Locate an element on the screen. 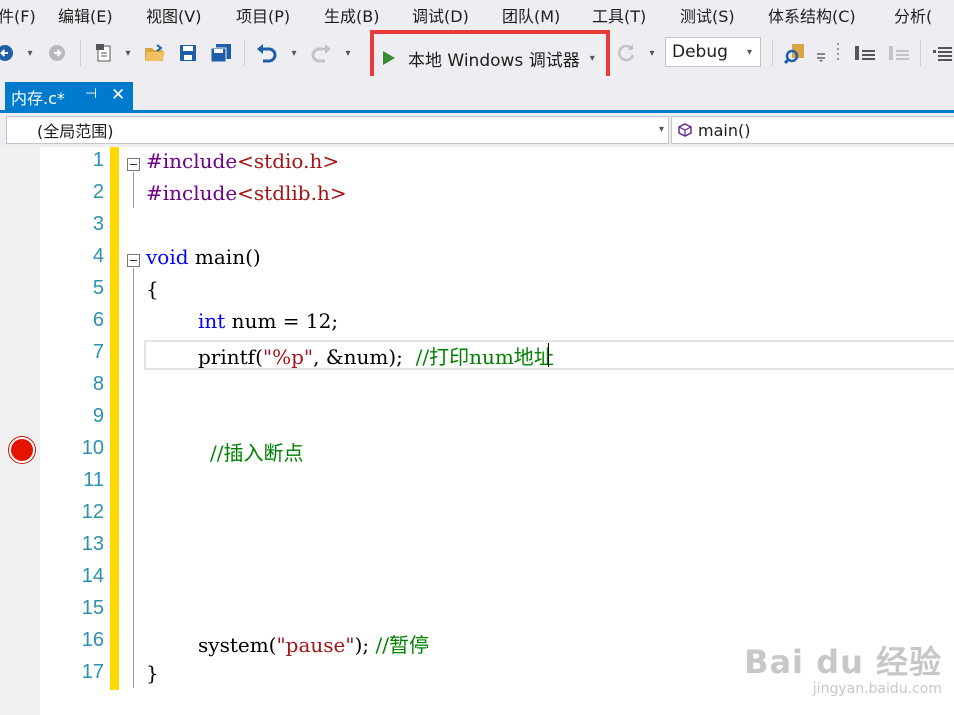 The height and width of the screenshot is (715, 954). code-line-16: system("pause"); //暂停 is located at coordinates (313, 643).